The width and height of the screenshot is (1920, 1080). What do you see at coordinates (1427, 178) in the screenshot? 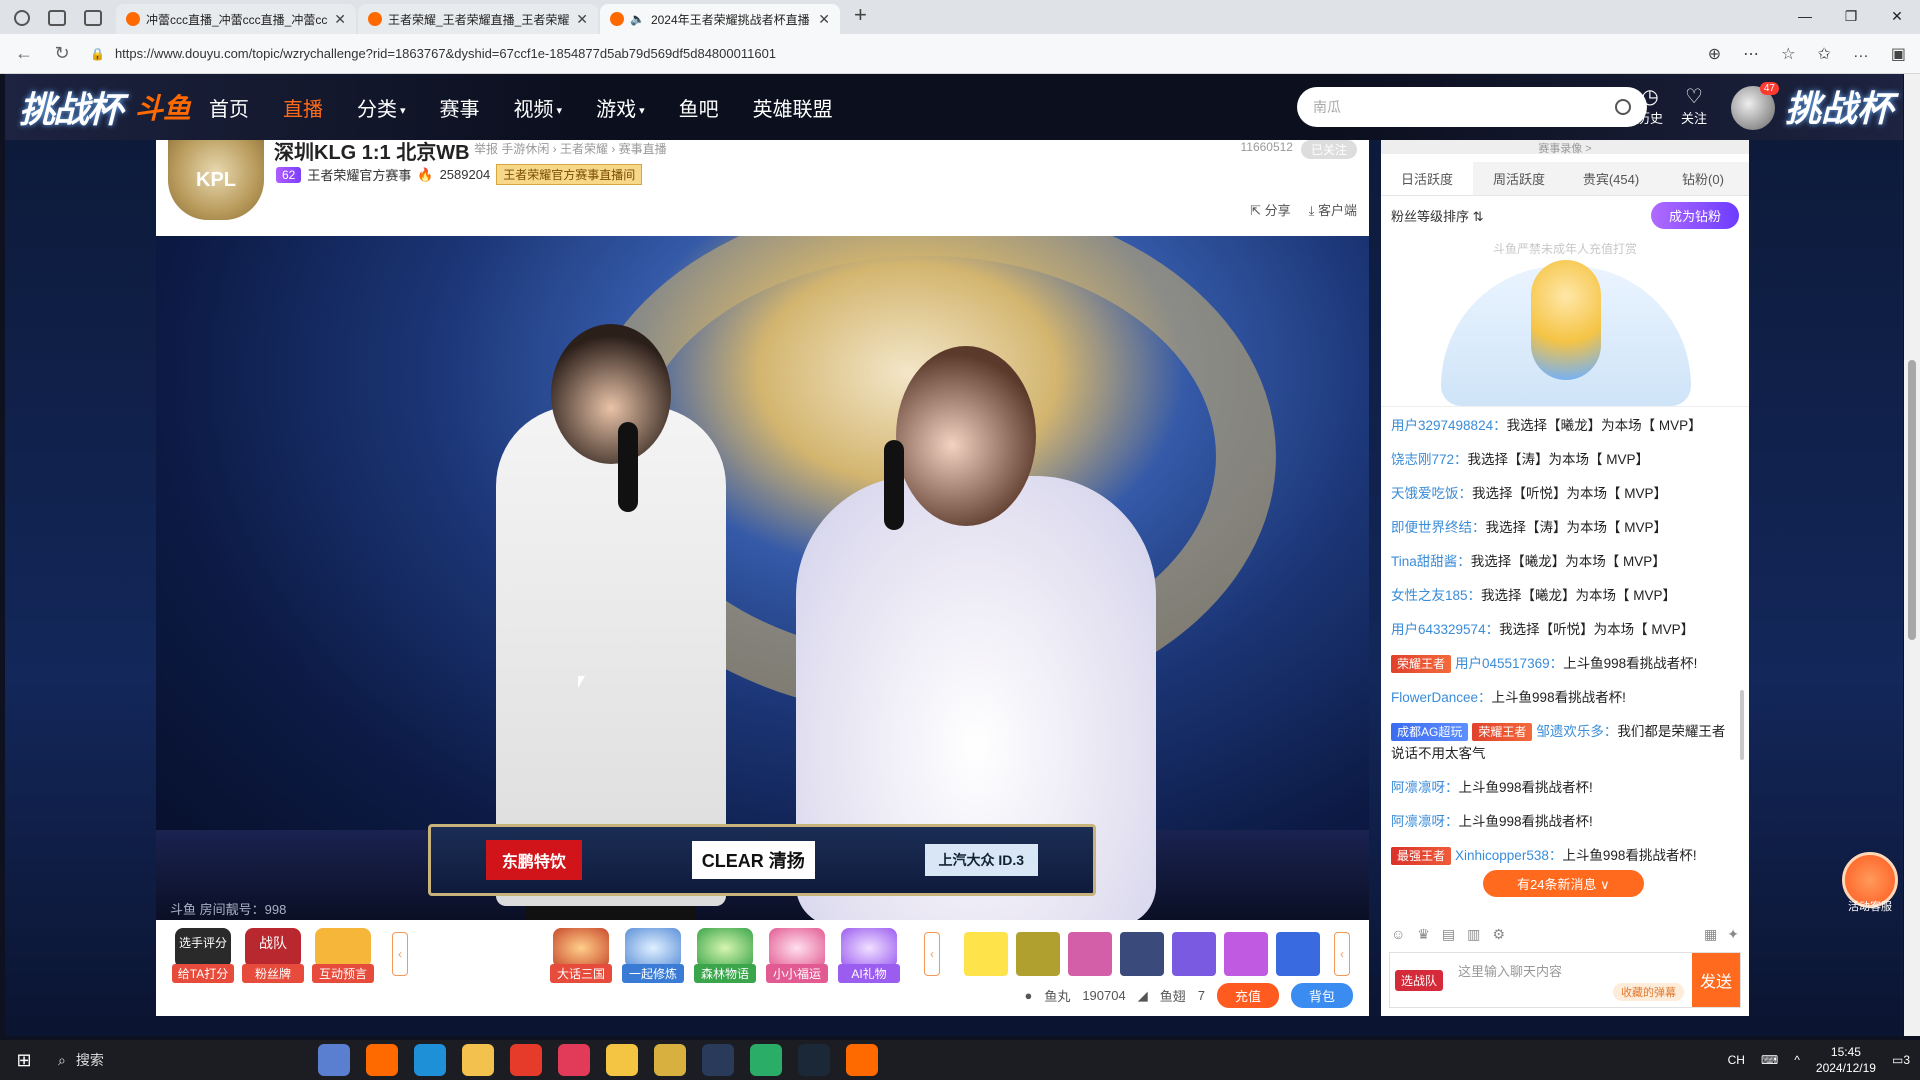
I see `tab-daily: 日活跃度` at bounding box center [1427, 178].